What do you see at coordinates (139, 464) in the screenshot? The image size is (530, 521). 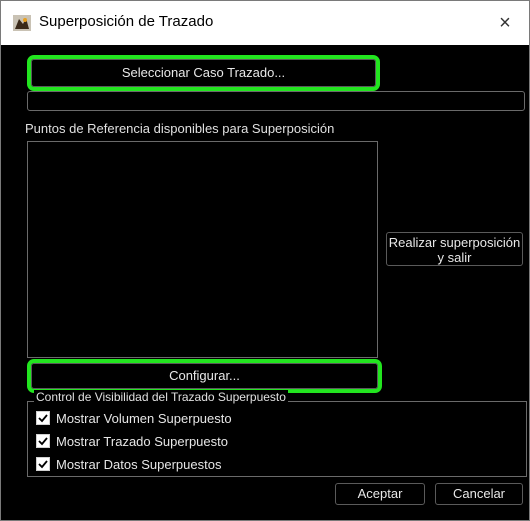 I see `checkbox-label: Mostrar Datos Superpuestos` at bounding box center [139, 464].